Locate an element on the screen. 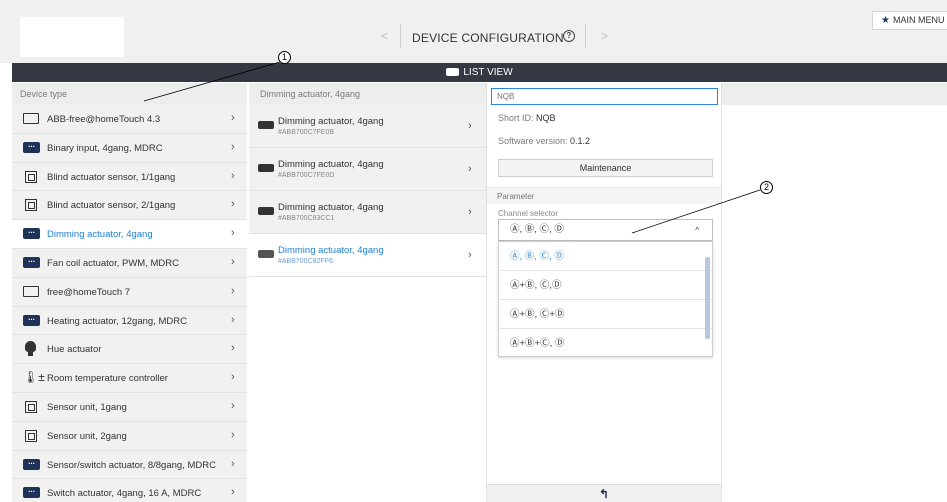 Image resolution: width=947 pixels, height=502 pixels. channel-list-header: Dimming actuator, 4gang is located at coordinates (367, 94).